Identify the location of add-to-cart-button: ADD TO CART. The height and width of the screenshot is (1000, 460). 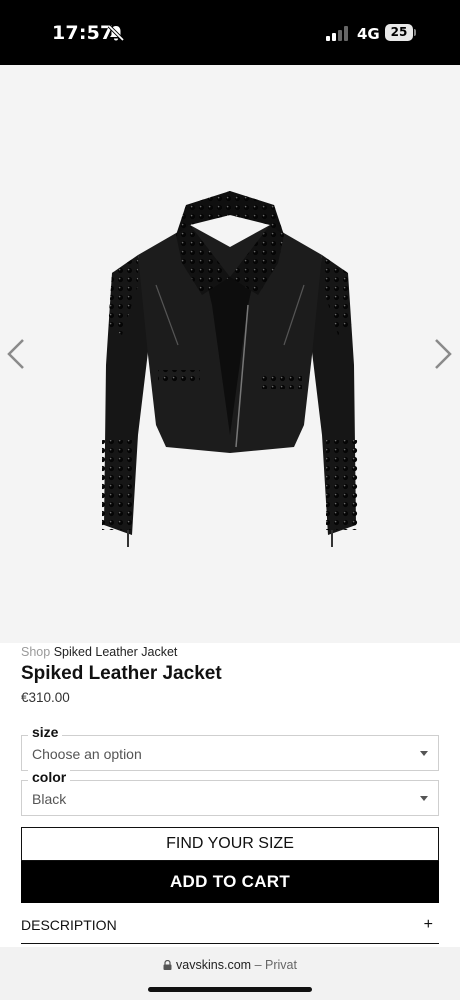
(230, 882).